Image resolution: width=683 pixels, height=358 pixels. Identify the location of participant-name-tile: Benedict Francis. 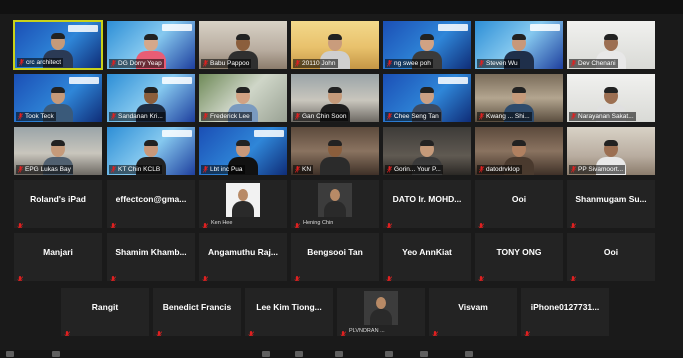
(197, 312).